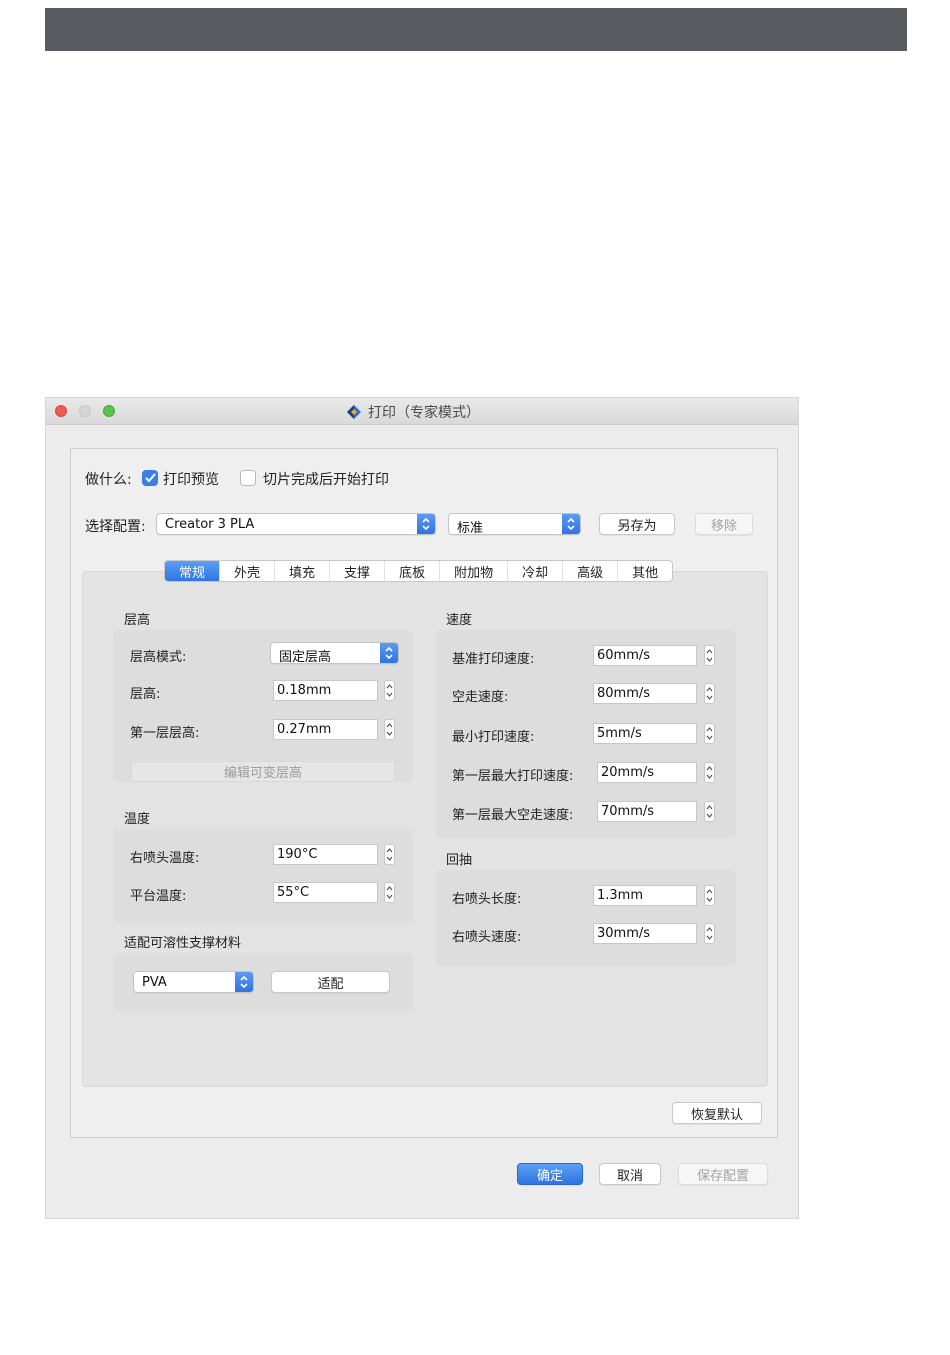  I want to click on platform-temp-label: 平台温度:, so click(158, 896).